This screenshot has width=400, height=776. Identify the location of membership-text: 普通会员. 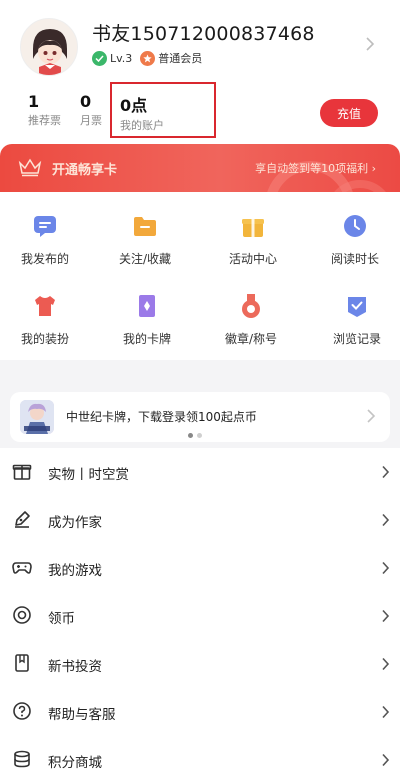
(180, 58).